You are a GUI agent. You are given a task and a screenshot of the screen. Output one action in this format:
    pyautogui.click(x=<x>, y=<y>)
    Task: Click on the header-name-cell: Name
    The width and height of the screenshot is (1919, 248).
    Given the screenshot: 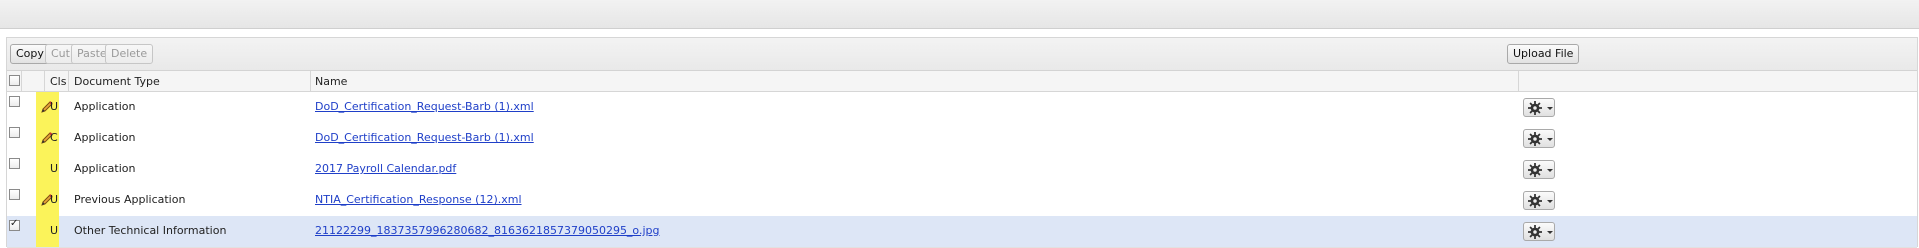 What is the action you would take?
    pyautogui.click(x=915, y=81)
    